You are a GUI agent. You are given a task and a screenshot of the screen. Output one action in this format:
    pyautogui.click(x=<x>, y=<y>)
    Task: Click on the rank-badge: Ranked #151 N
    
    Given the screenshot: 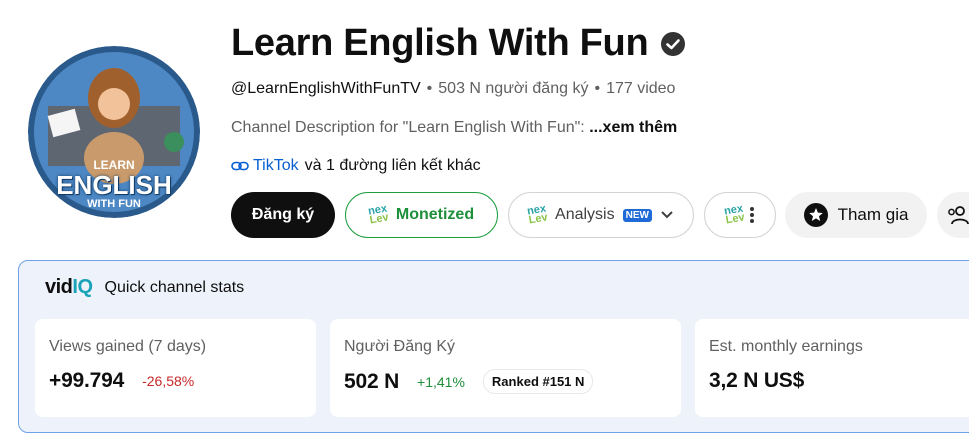 What is the action you would take?
    pyautogui.click(x=538, y=381)
    